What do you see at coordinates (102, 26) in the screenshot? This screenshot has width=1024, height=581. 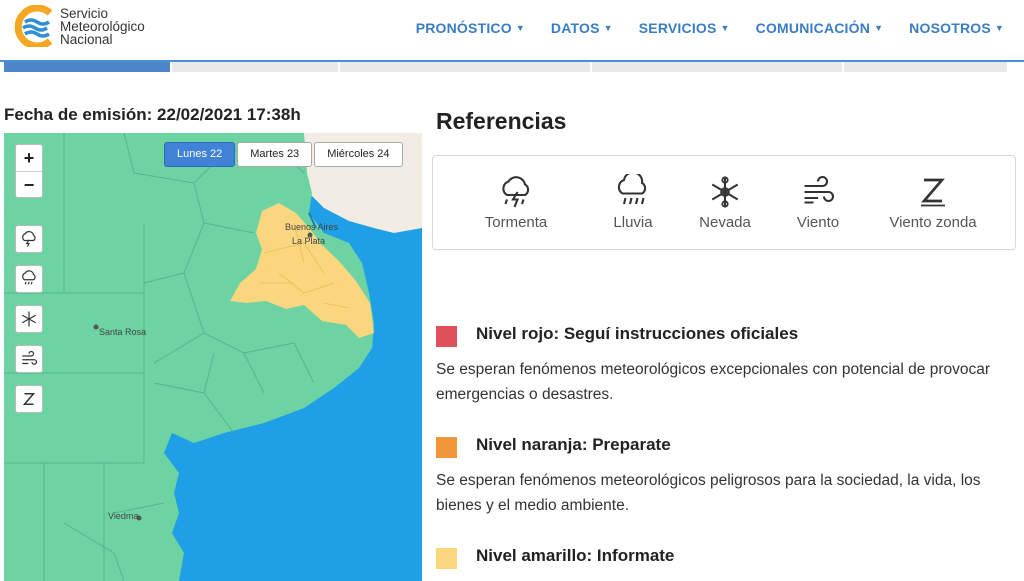 I see `logo-text: Servicio Meteorológico Nacional` at bounding box center [102, 26].